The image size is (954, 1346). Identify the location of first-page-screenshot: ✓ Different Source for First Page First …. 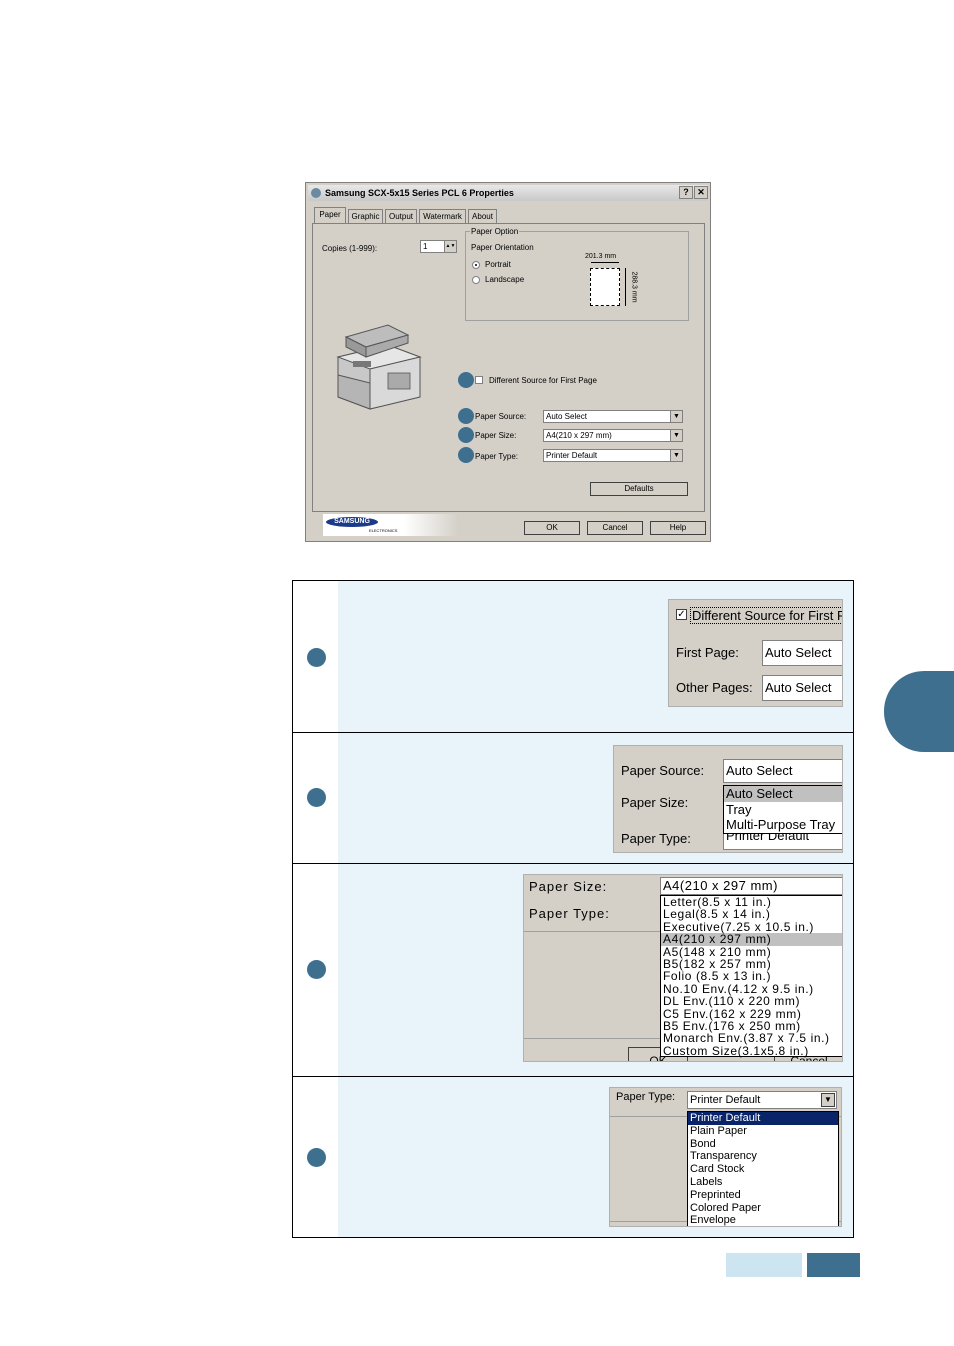
(755, 653).